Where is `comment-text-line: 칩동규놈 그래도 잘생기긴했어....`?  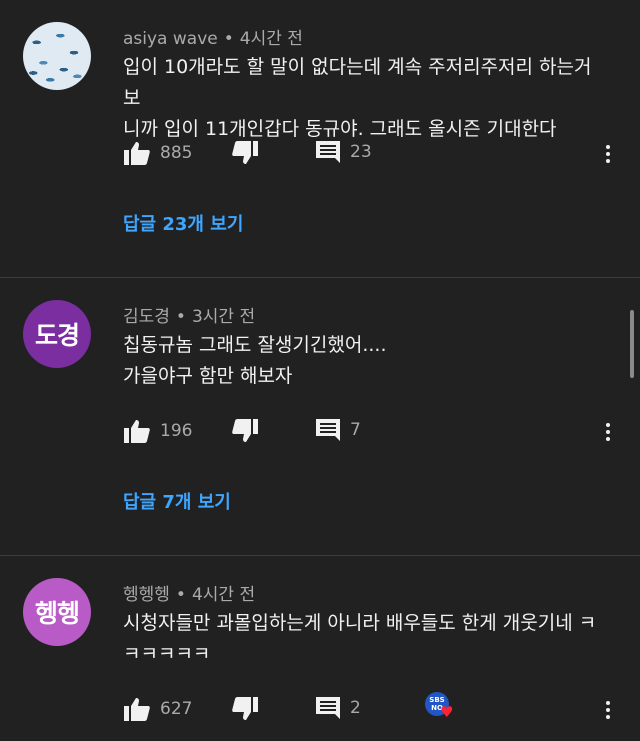 comment-text-line: 칩동규놈 그래도 잘생기긴했어.... is located at coordinates (255, 345).